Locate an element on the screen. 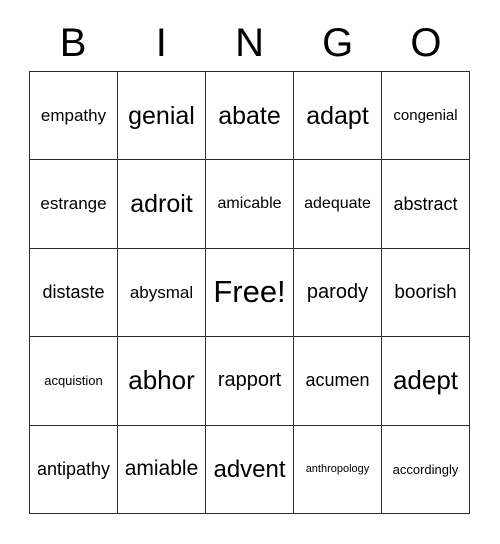  bingo-cell-label: abysmal is located at coordinates (161, 292).